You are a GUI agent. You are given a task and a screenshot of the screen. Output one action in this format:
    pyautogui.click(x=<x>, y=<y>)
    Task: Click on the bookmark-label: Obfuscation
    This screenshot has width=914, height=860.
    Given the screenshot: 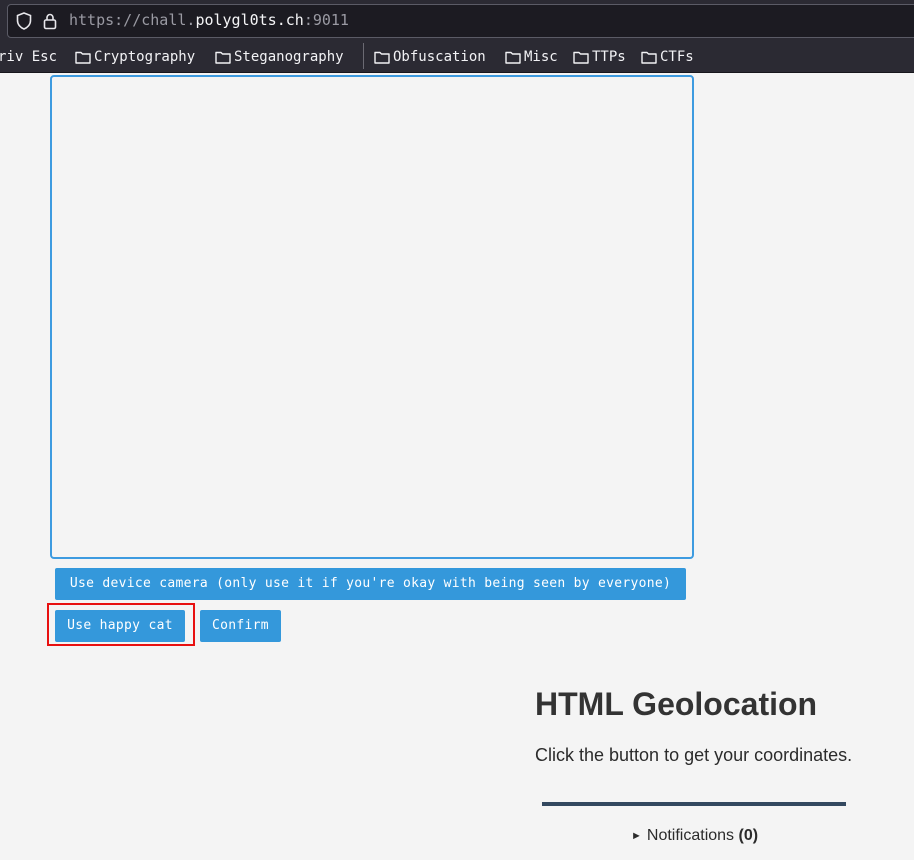 What is the action you would take?
    pyautogui.click(x=439, y=57)
    